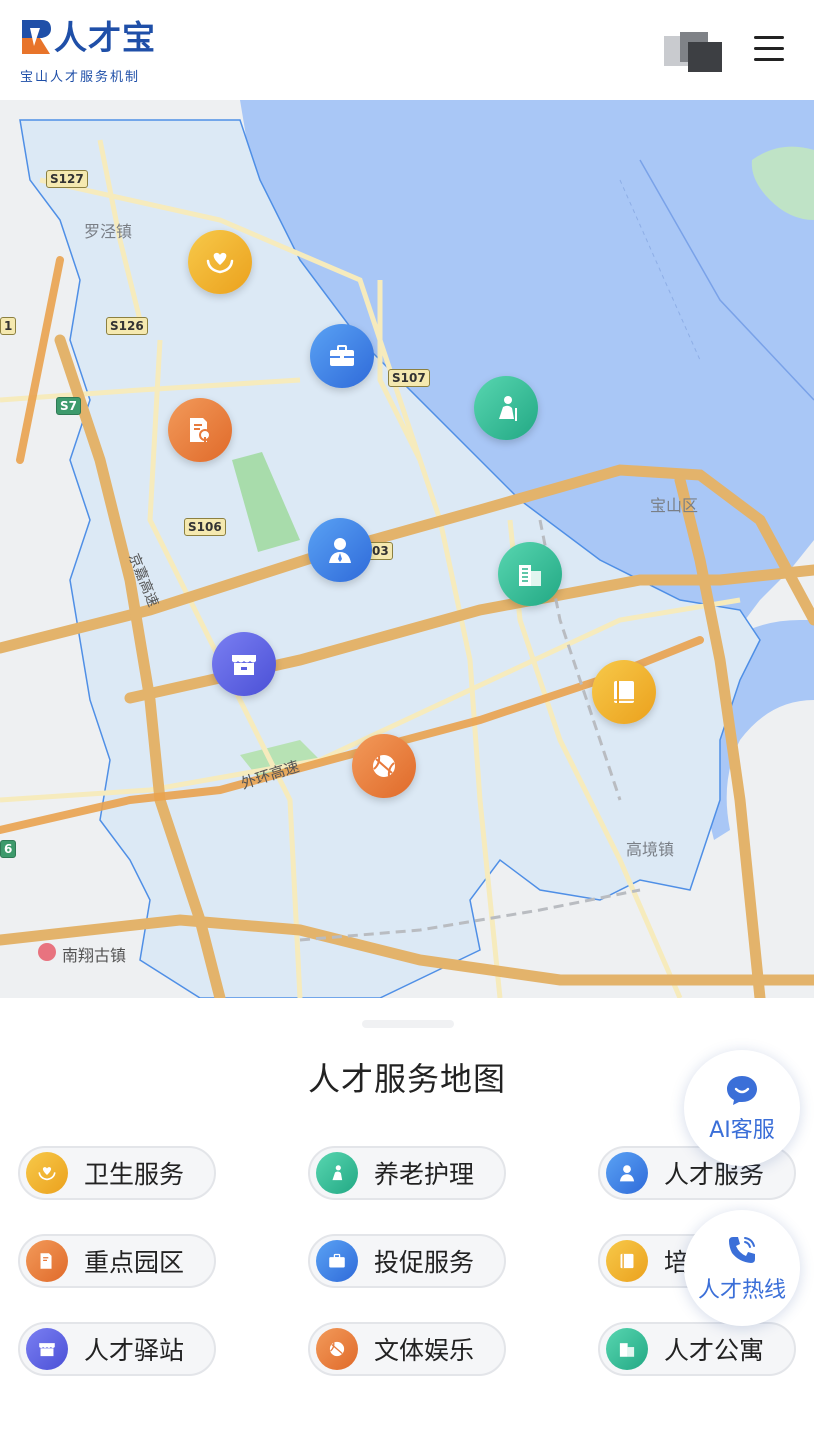 The width and height of the screenshot is (814, 1456). Describe the element at coordinates (127, 326) in the screenshot. I see `road-badge-s126: S126` at that location.